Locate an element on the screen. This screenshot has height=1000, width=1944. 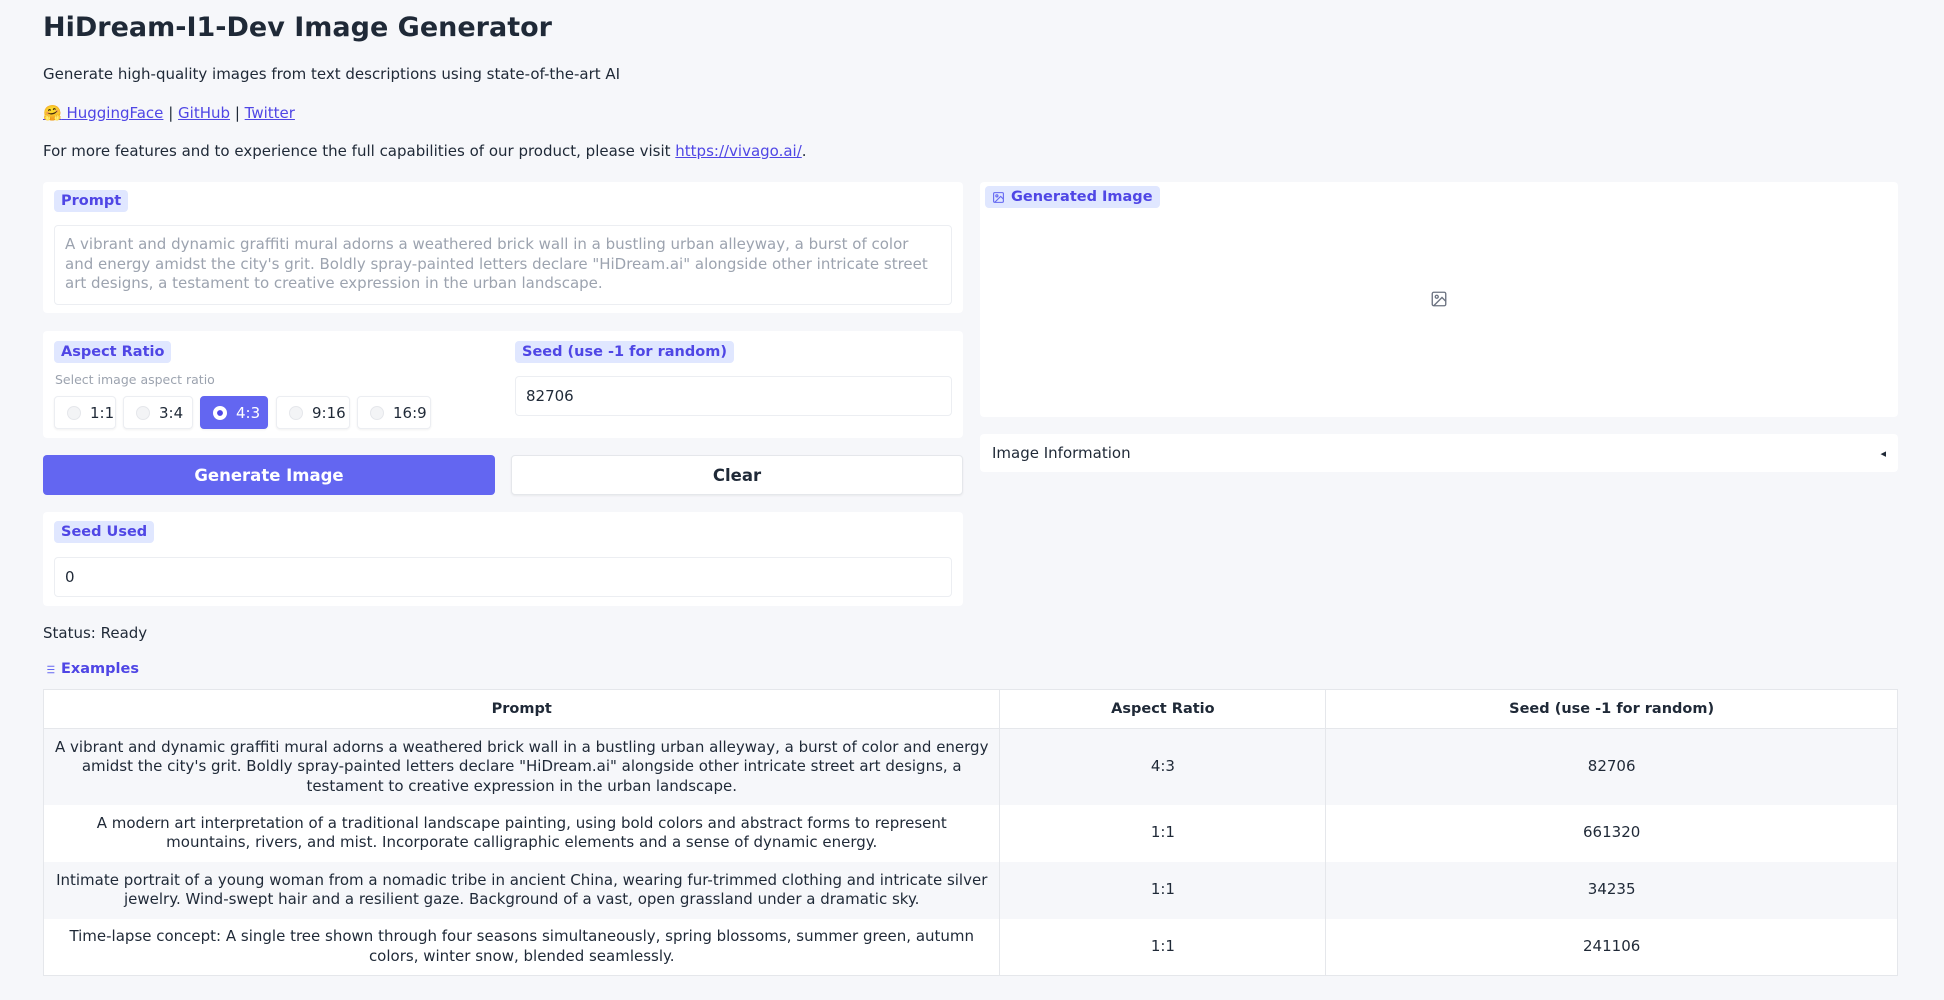
aspect-ratio-info: Select image aspect ratio is located at coordinates (135, 379).